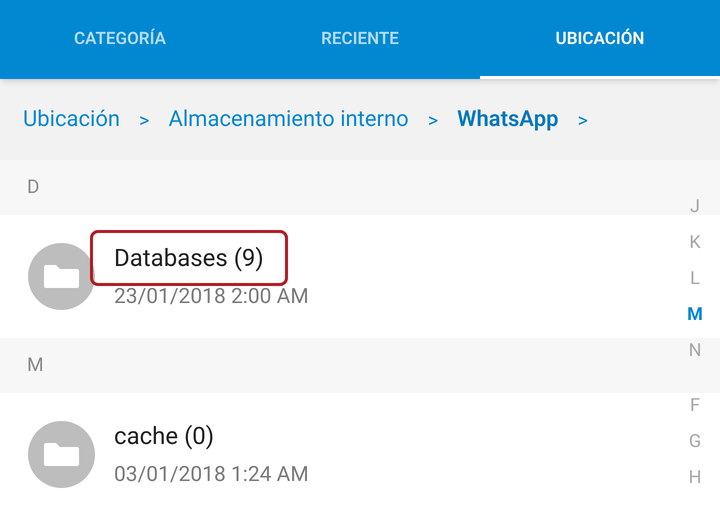  Describe the element at coordinates (71, 119) in the screenshot. I see `breadcrumb-link: Ubicación` at that location.